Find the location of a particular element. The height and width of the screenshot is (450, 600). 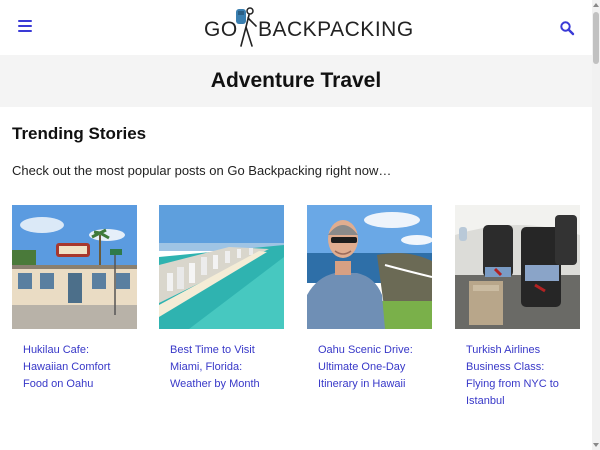

logo-text-backpacking: BACKPACKING is located at coordinates (336, 29).